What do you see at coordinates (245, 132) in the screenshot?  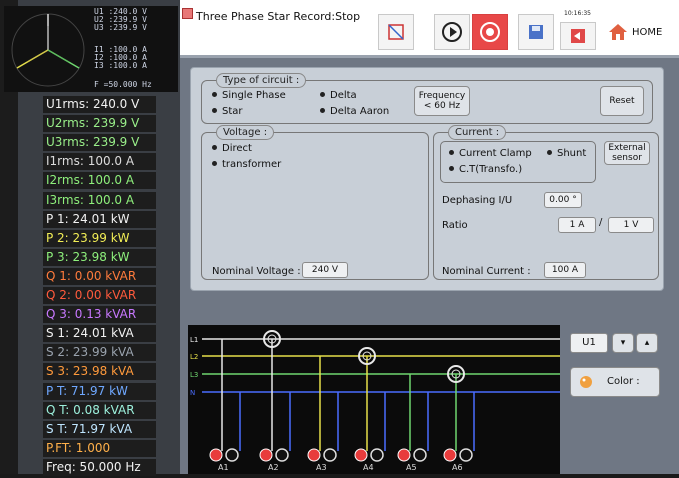 I see `voltage-legend: Voltage :` at bounding box center [245, 132].